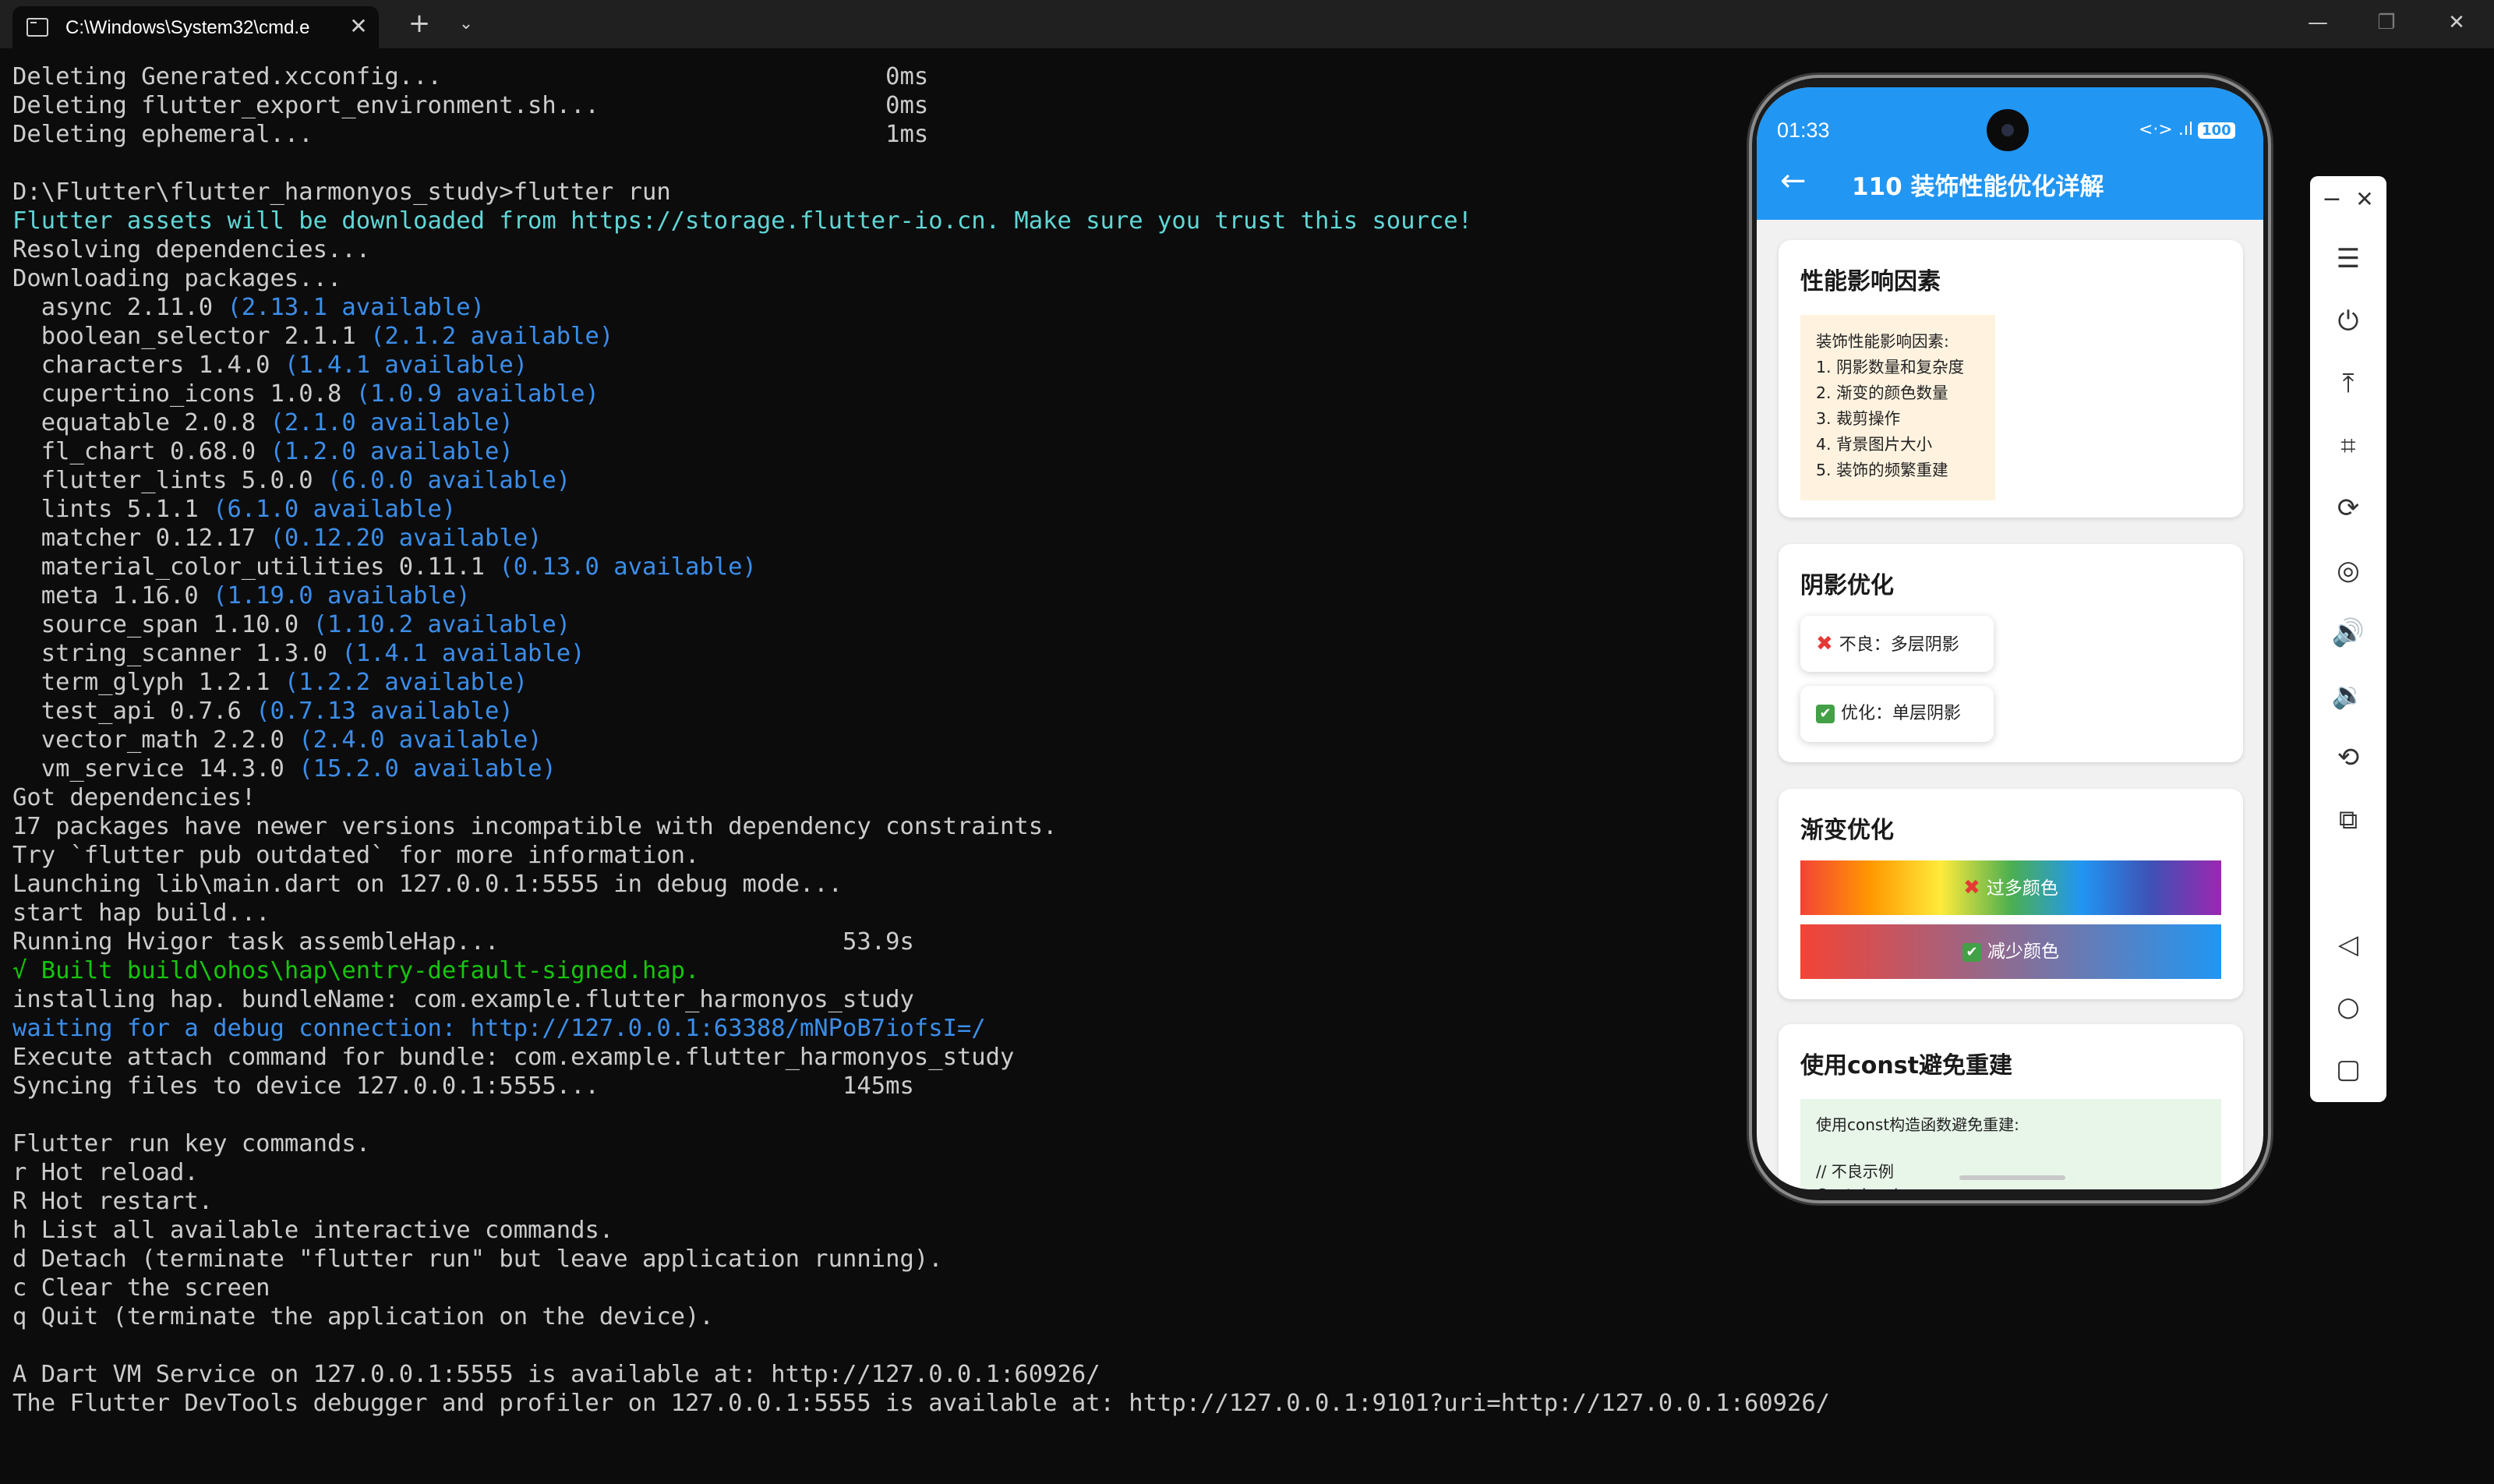 The image size is (2494, 1484). I want to click on terminal-line: Deleting ephemeral... 1ms, so click(869, 134).